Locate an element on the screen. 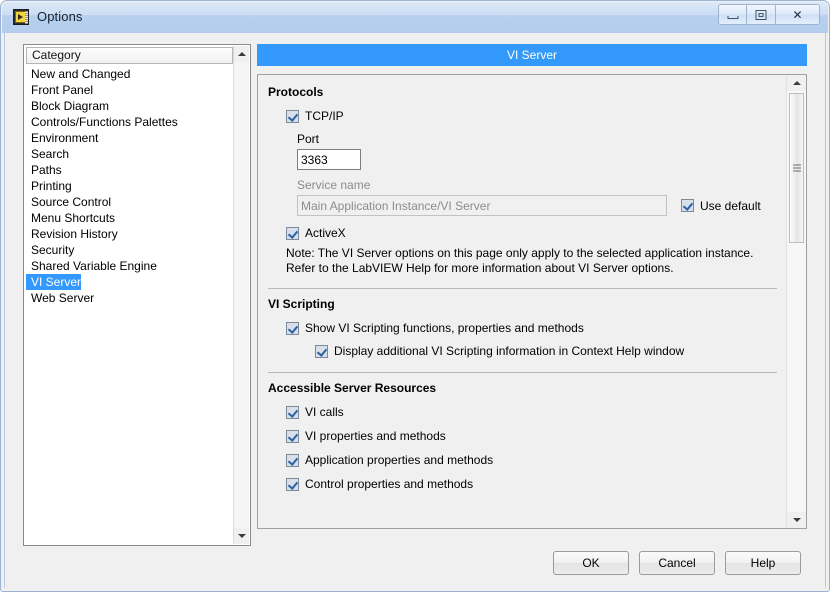  category-item-environment: Environment is located at coordinates (62, 138).